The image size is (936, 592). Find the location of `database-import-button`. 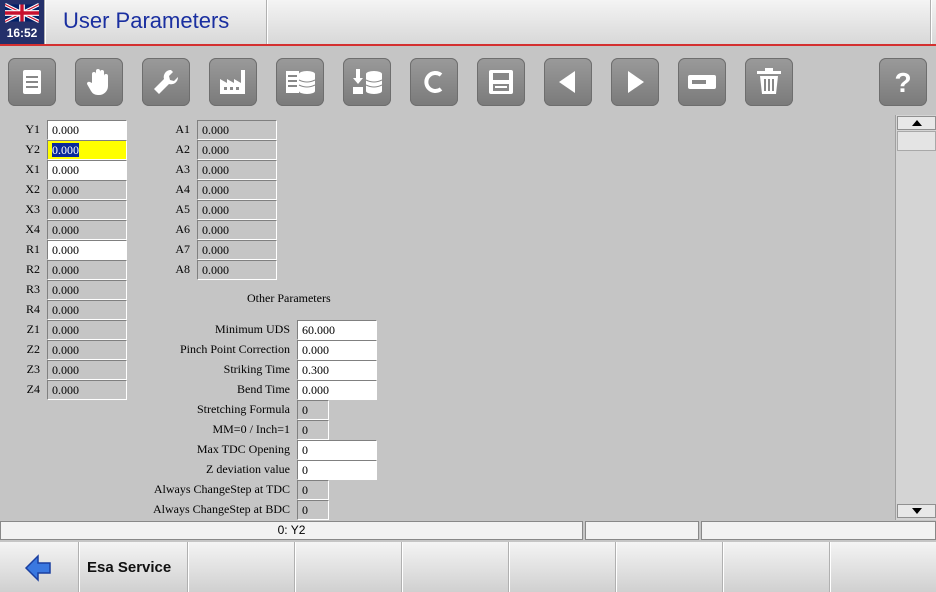

database-import-button is located at coordinates (367, 82).